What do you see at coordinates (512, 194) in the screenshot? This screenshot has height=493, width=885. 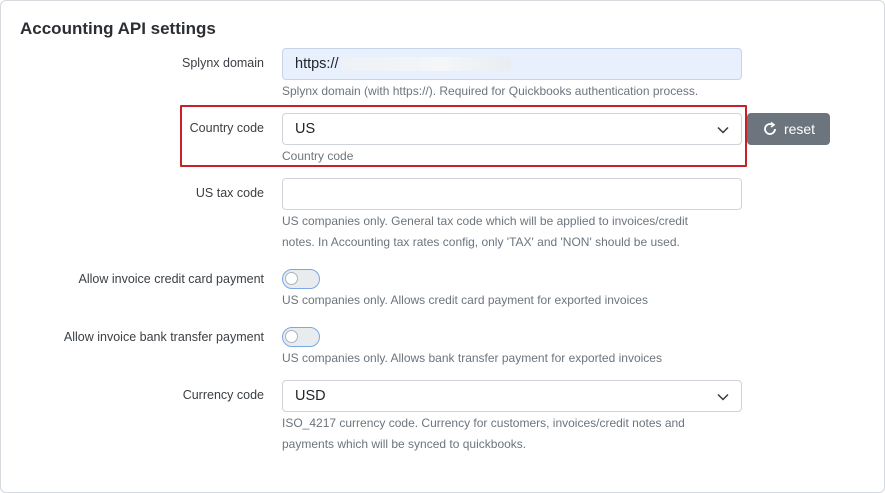 I see `us-tax-code-input` at bounding box center [512, 194].